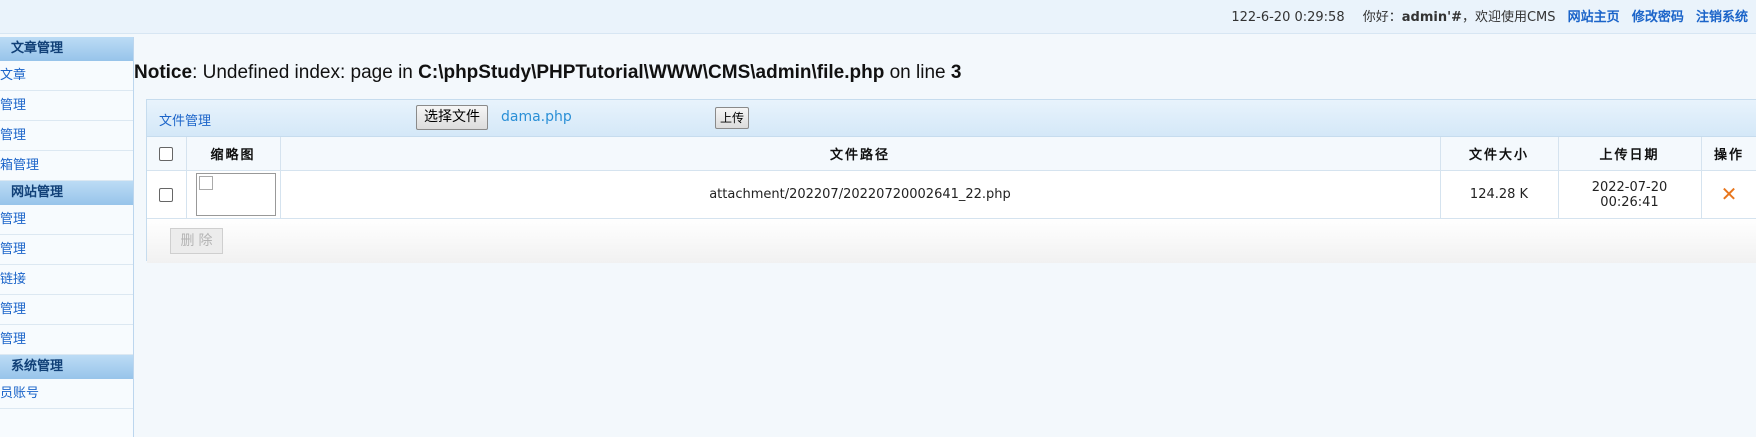  What do you see at coordinates (860, 194) in the screenshot?
I see `file-path-cell: attachment/202207/20220720002641_22.php` at bounding box center [860, 194].